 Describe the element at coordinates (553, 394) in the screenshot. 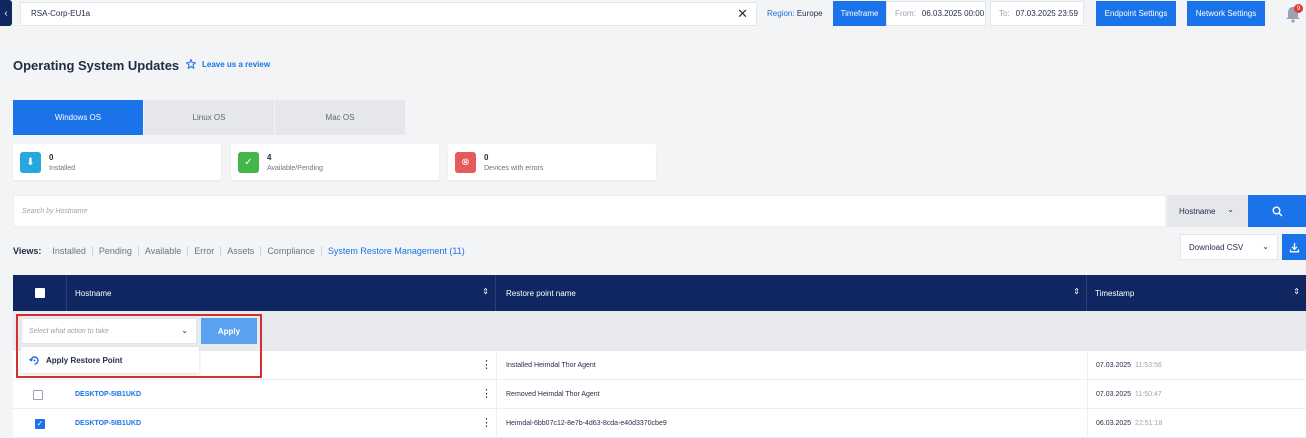

I see `restore-point-name: Removed Heimdal Thor Agent` at that location.